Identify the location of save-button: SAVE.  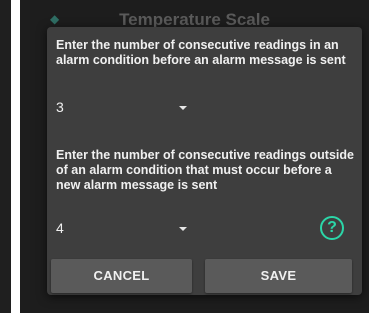
(278, 276).